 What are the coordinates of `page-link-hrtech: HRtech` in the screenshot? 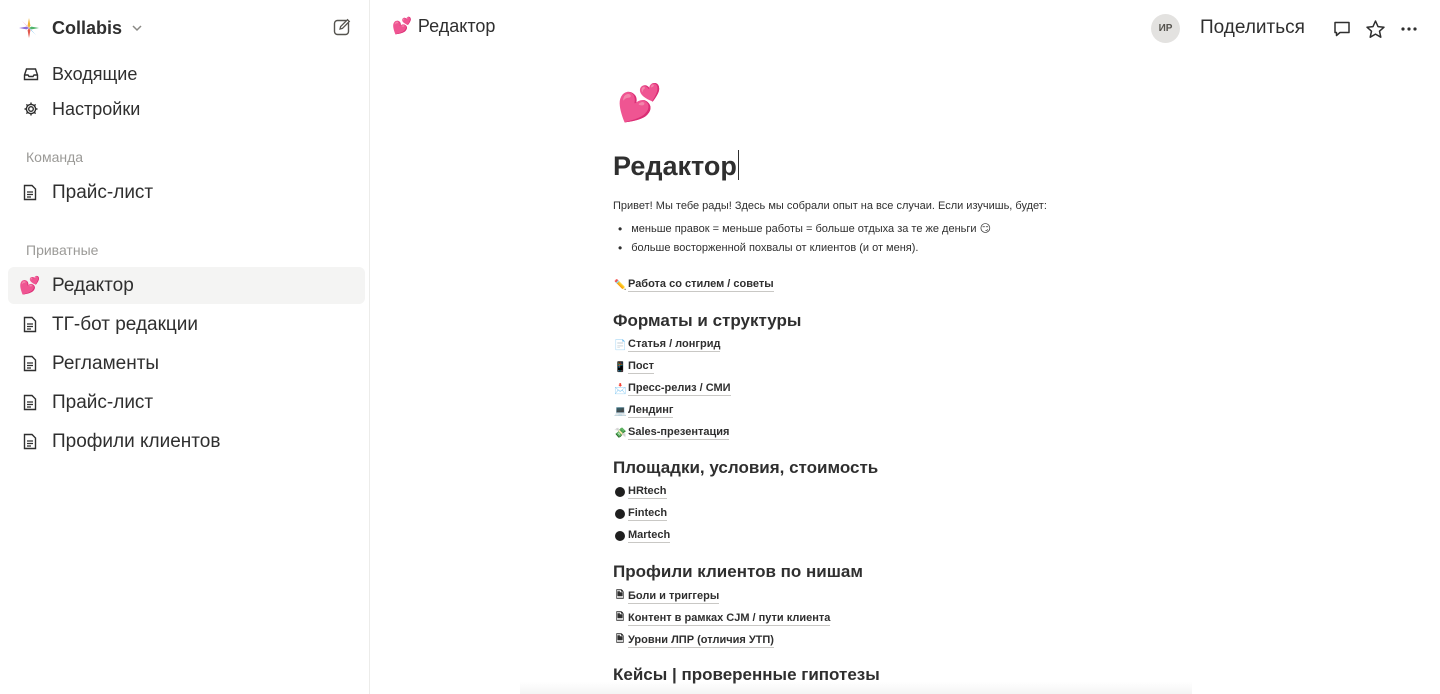 It's located at (640, 492).